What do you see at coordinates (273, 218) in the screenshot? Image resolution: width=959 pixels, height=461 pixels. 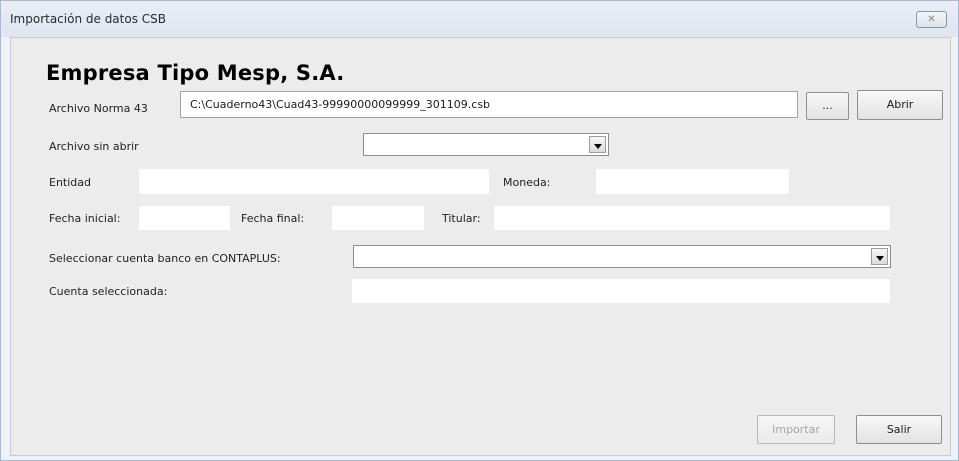 I see `fecha-final-label: Fecha final:` at bounding box center [273, 218].